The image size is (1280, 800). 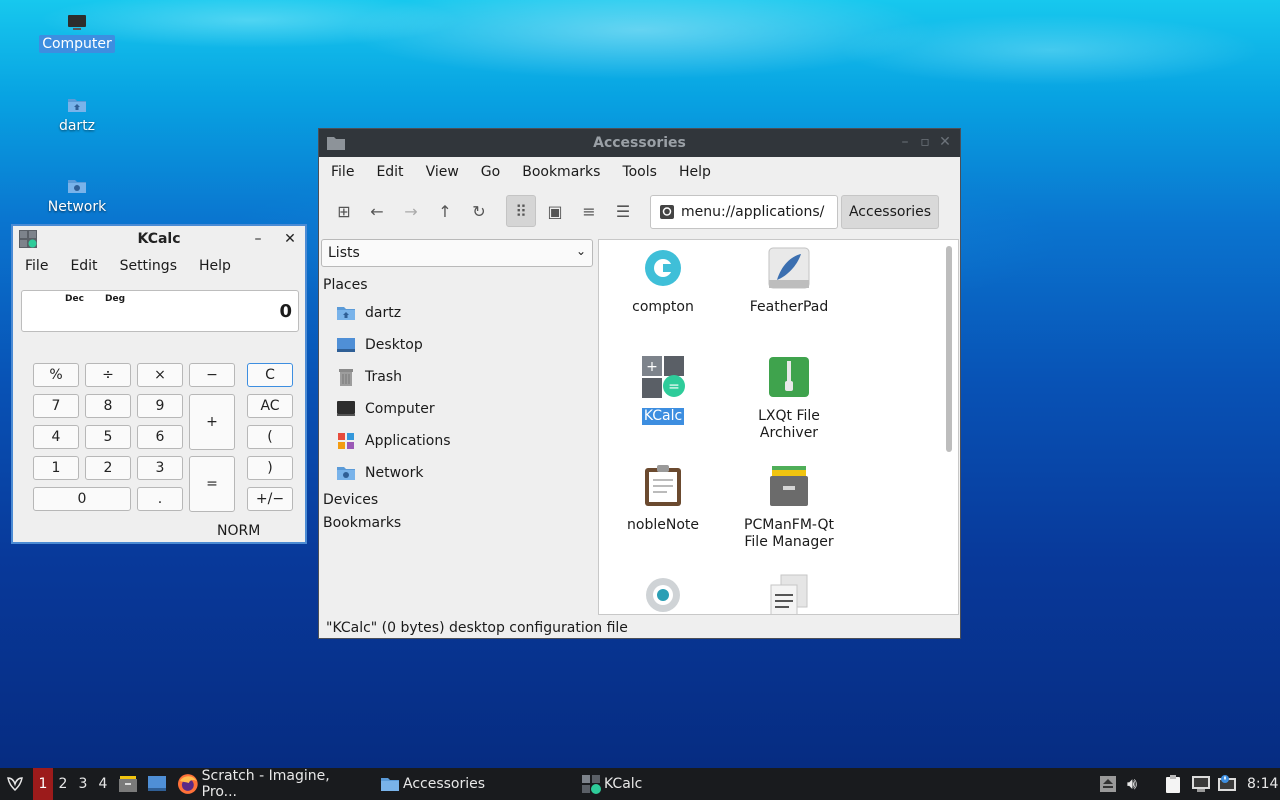 I want to click on desktop-2: 2, so click(x=63, y=784).